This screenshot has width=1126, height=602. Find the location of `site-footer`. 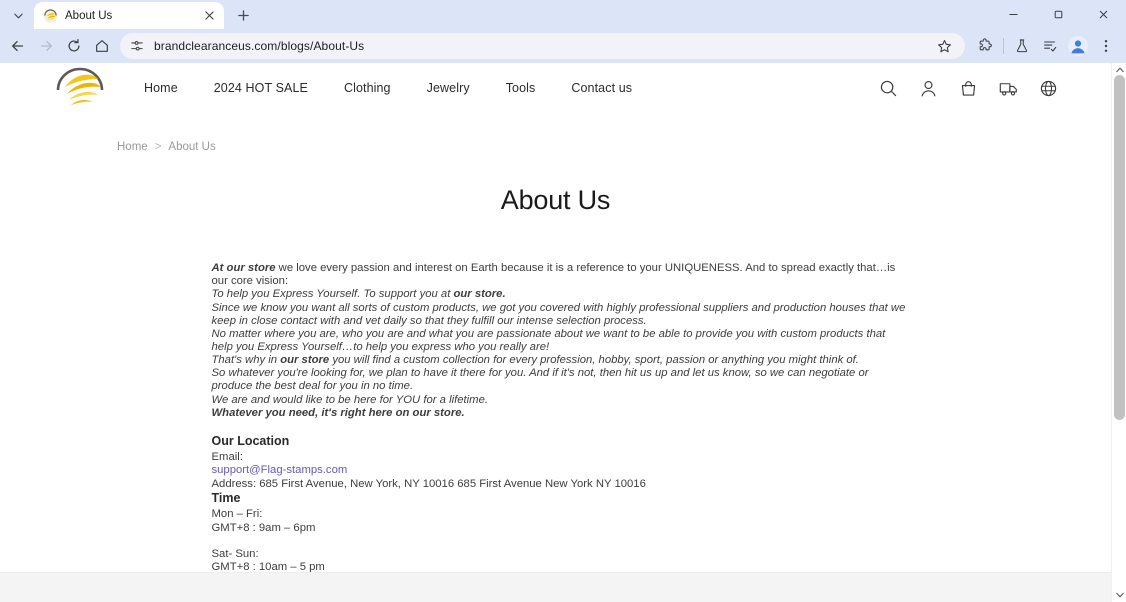

site-footer is located at coordinates (555, 587).